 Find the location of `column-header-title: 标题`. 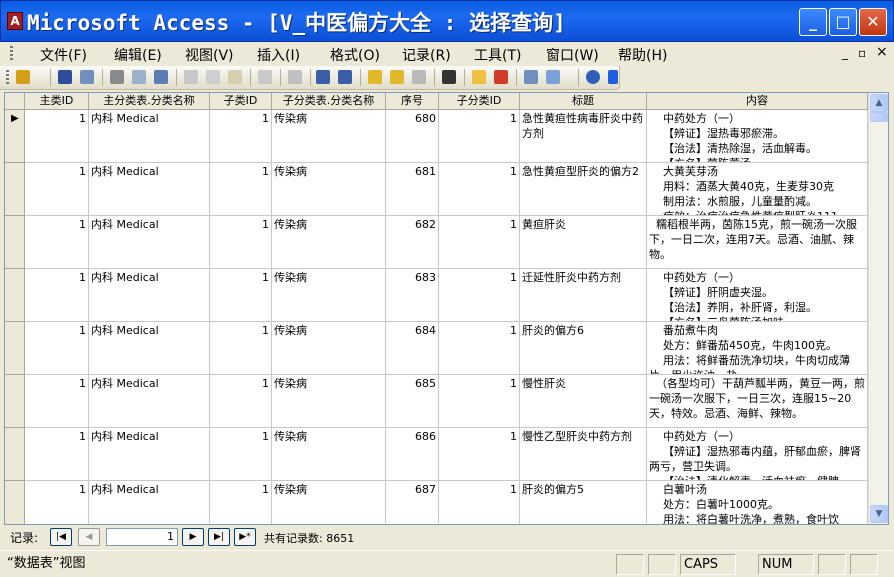

column-header-title: 标题 is located at coordinates (583, 101).